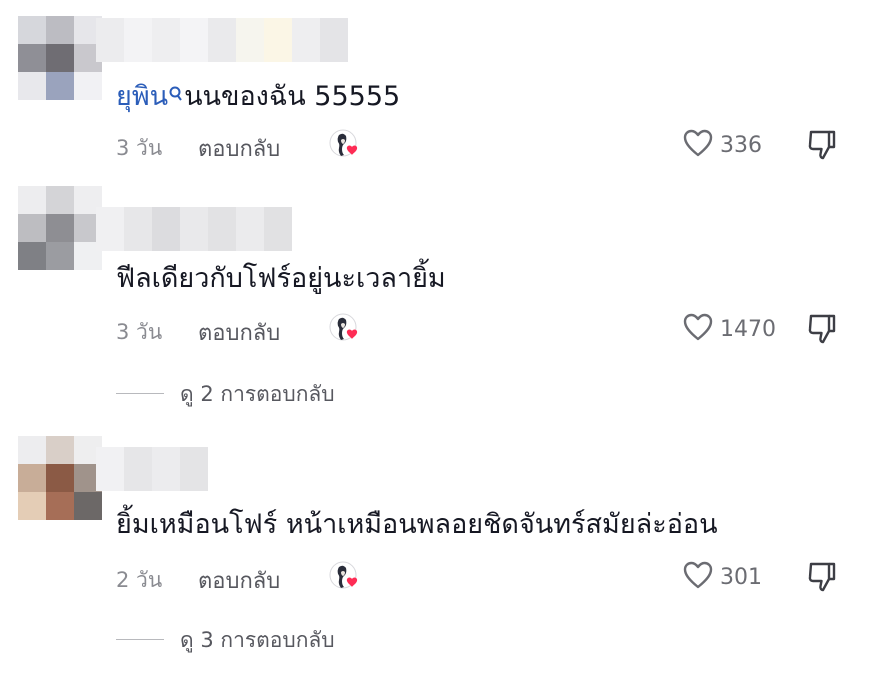 This screenshot has height=675, width=870. Describe the element at coordinates (741, 577) in the screenshot. I see `like-count: 301` at that location.